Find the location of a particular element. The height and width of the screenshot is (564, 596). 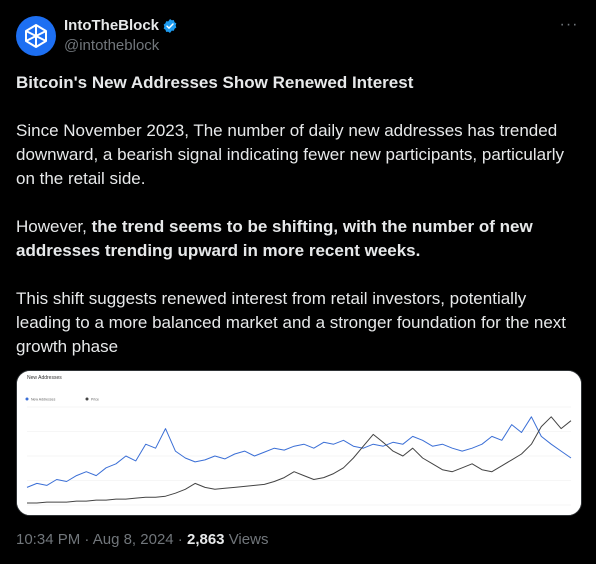

views-label: Views is located at coordinates (246, 539).